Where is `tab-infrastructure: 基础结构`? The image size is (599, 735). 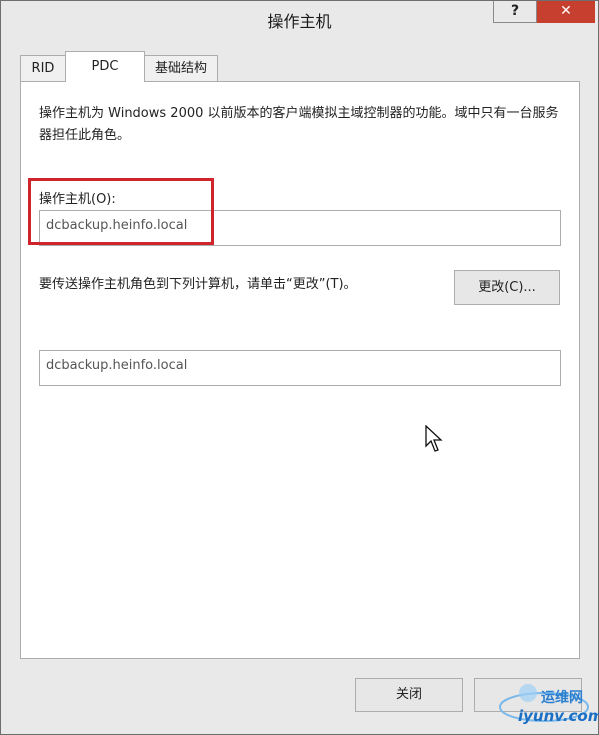 tab-infrastructure: 基础结构 is located at coordinates (181, 68).